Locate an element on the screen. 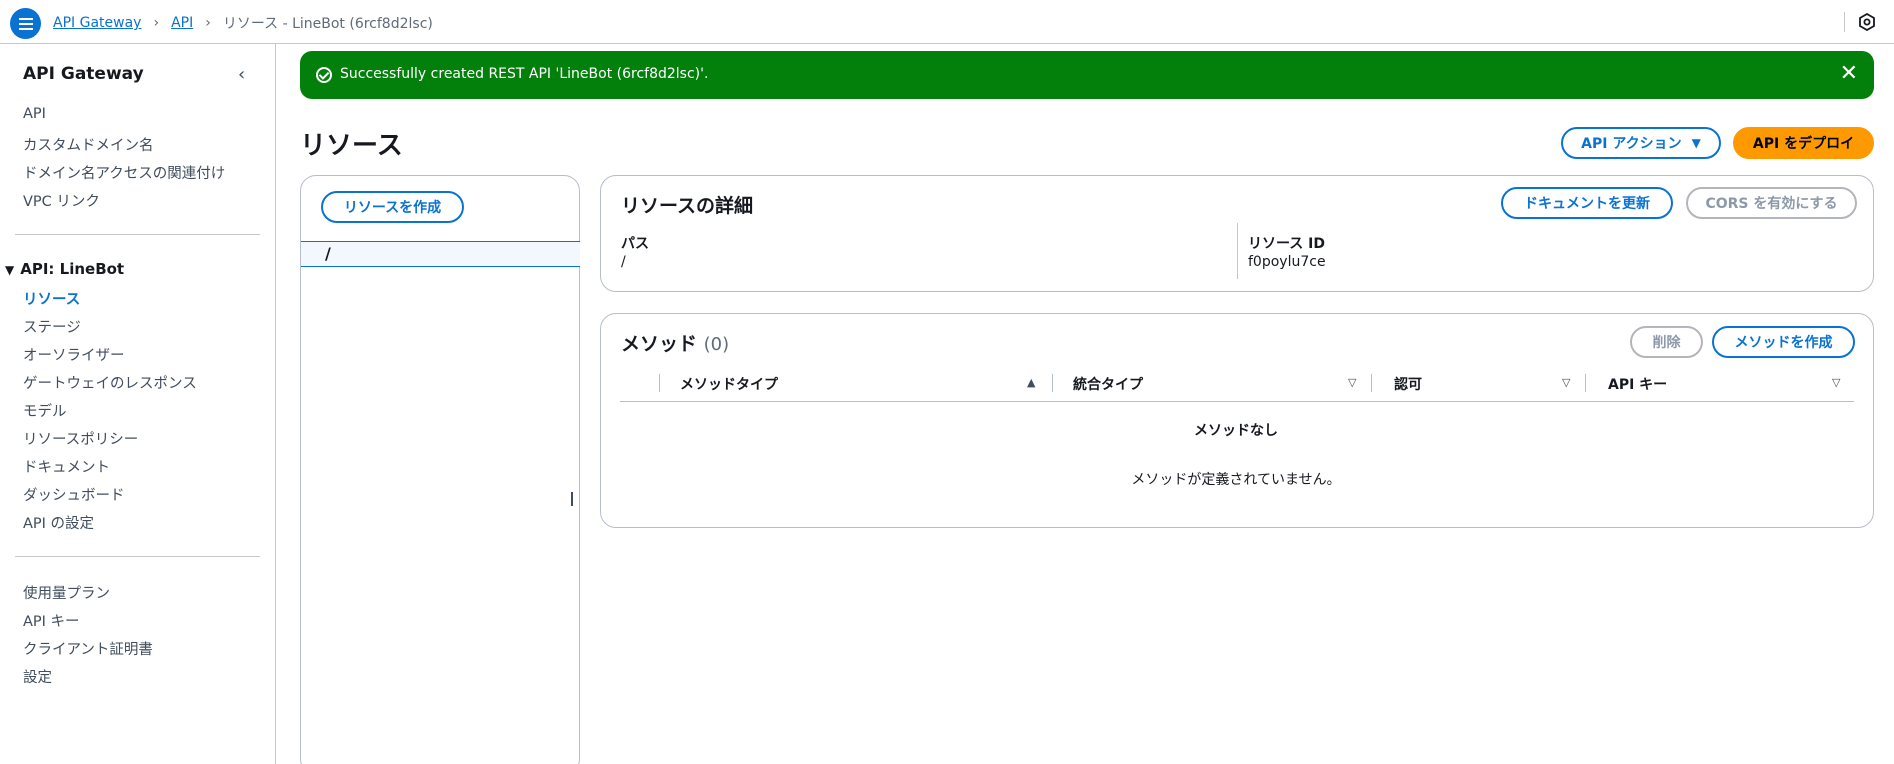 Image resolution: width=1894 pixels, height=764 pixels. close-icon: ✕ is located at coordinates (1849, 73).